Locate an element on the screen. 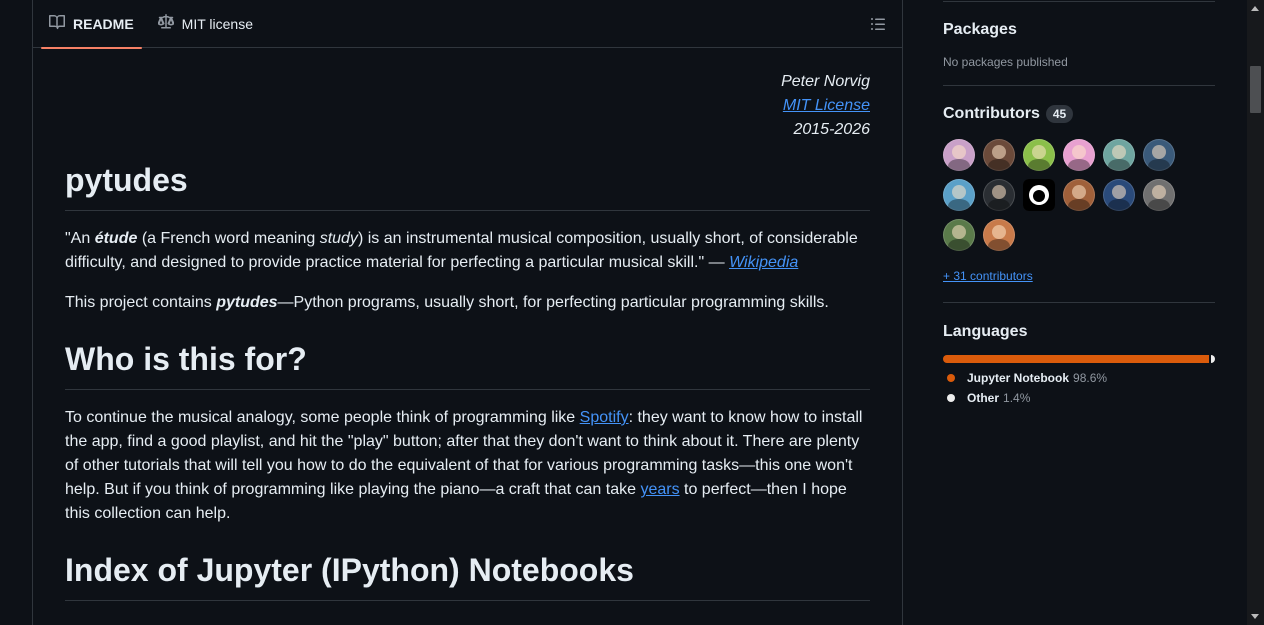  languages-bar is located at coordinates (1079, 359).